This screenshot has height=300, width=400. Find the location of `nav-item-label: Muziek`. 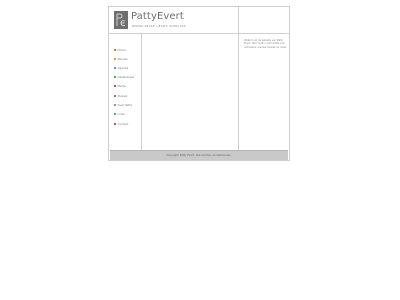

nav-item-label: Muziek is located at coordinates (122, 96).